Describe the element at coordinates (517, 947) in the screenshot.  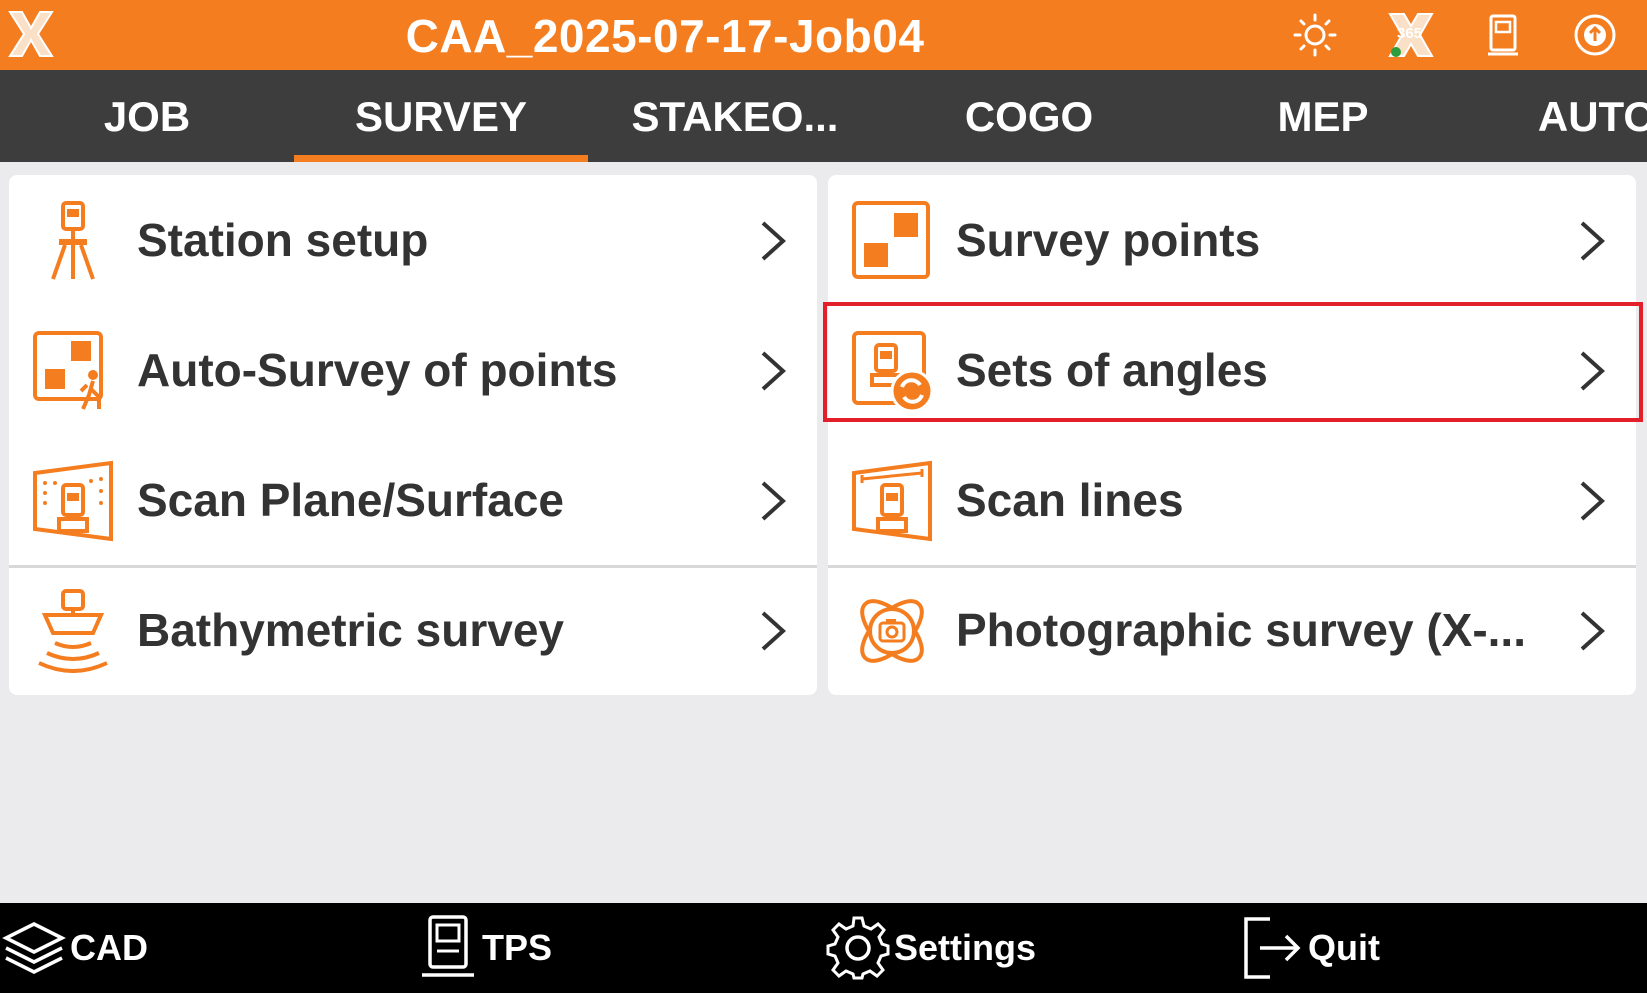
I see `tps-label: TPS` at that location.